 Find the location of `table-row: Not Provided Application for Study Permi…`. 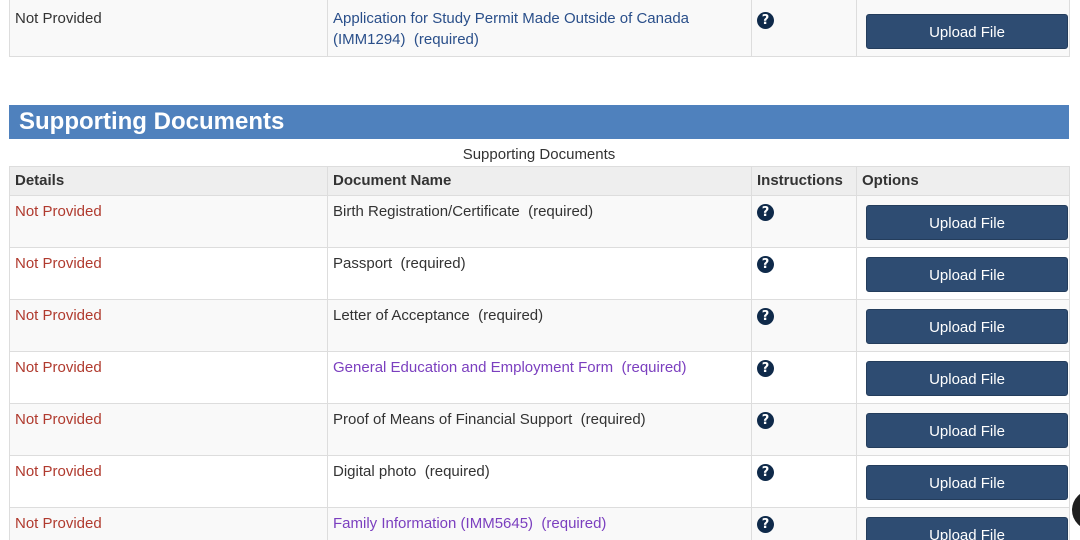

table-row: Not Provided Application for Study Permi… is located at coordinates (539, 28).